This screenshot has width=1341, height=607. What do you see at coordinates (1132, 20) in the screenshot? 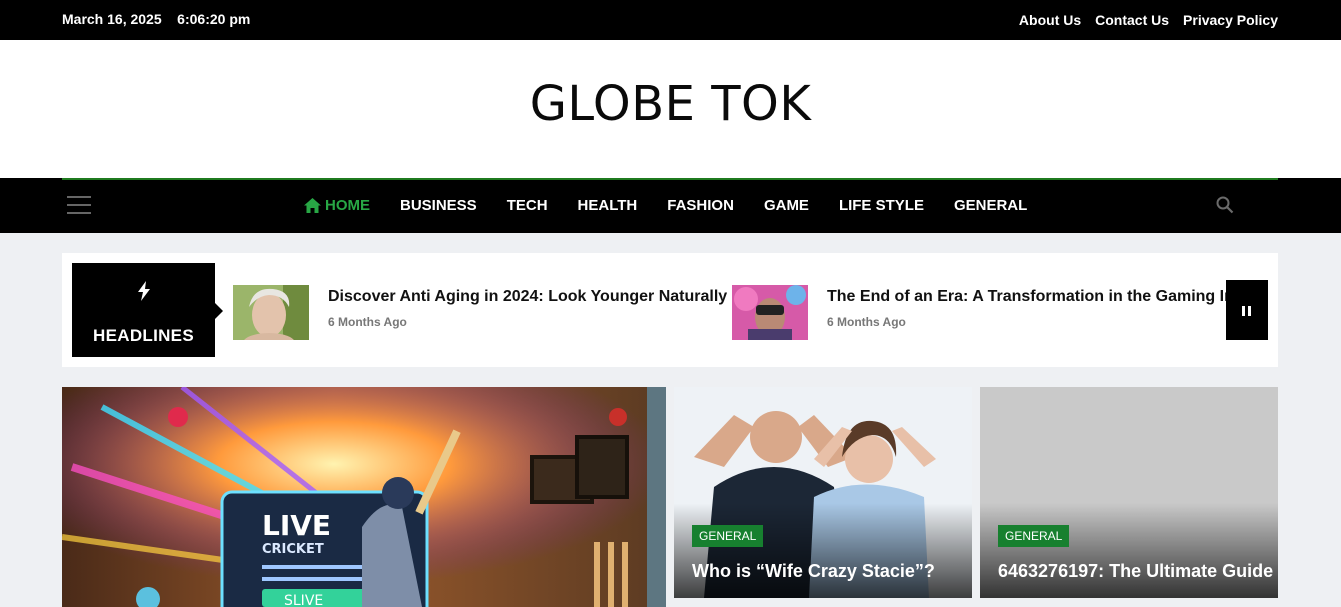
I see `contact-us-link: Contact Us` at bounding box center [1132, 20].